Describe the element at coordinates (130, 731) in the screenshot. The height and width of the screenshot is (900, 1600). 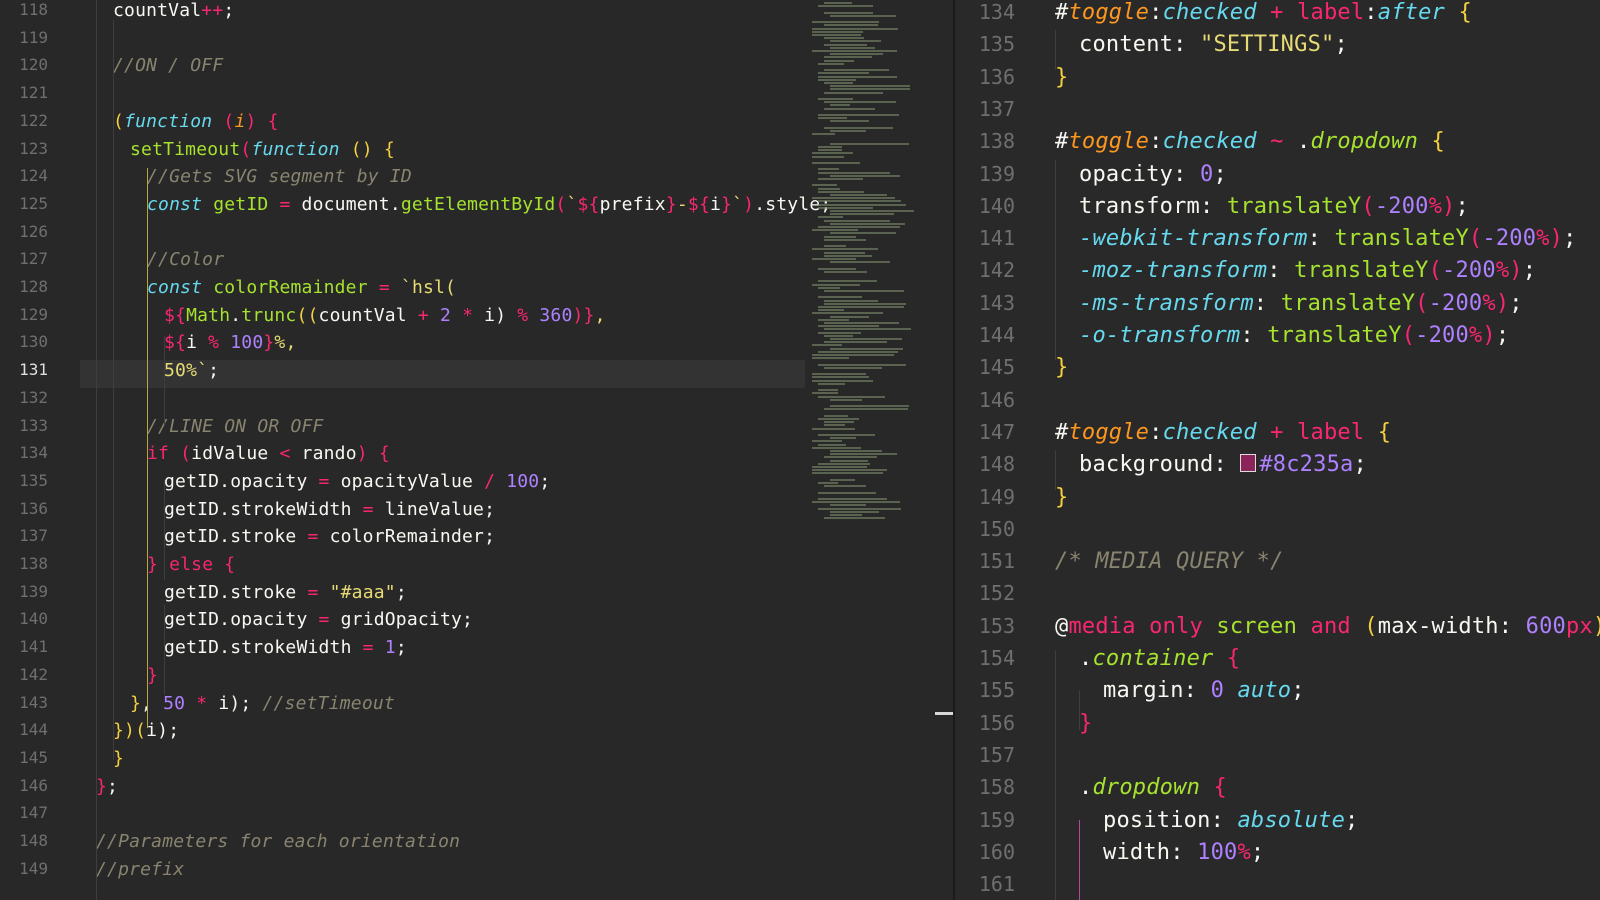
I see `code-token: })(` at that location.